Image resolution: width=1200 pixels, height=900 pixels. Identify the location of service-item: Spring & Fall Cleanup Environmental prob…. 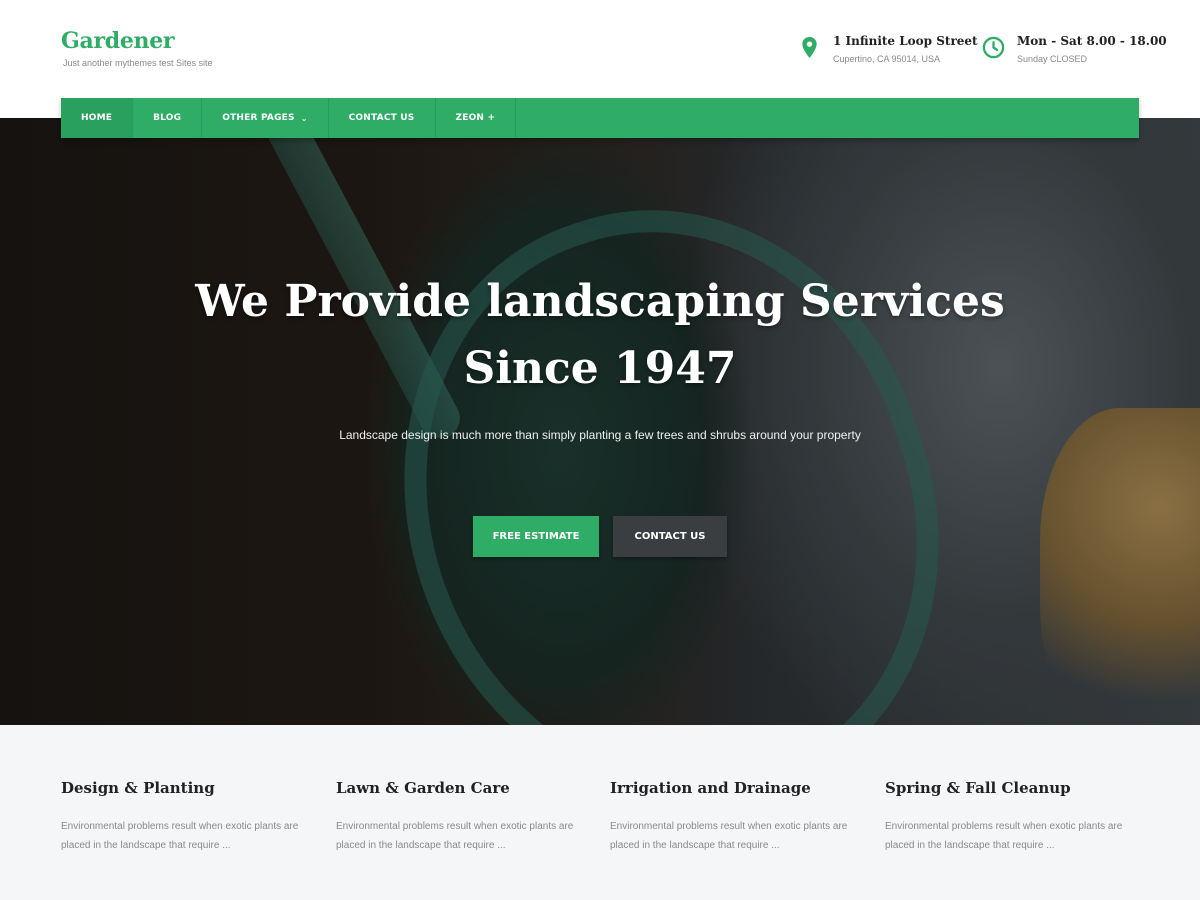
(1010, 817).